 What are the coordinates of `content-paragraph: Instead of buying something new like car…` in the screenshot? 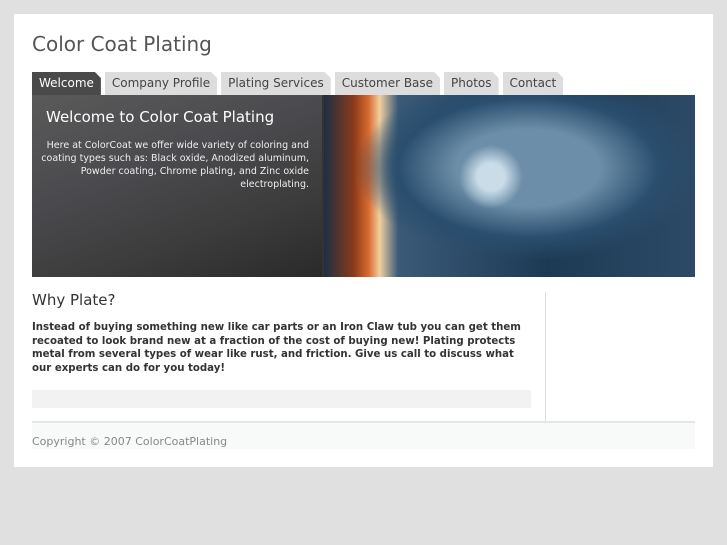 It's located at (276, 348).